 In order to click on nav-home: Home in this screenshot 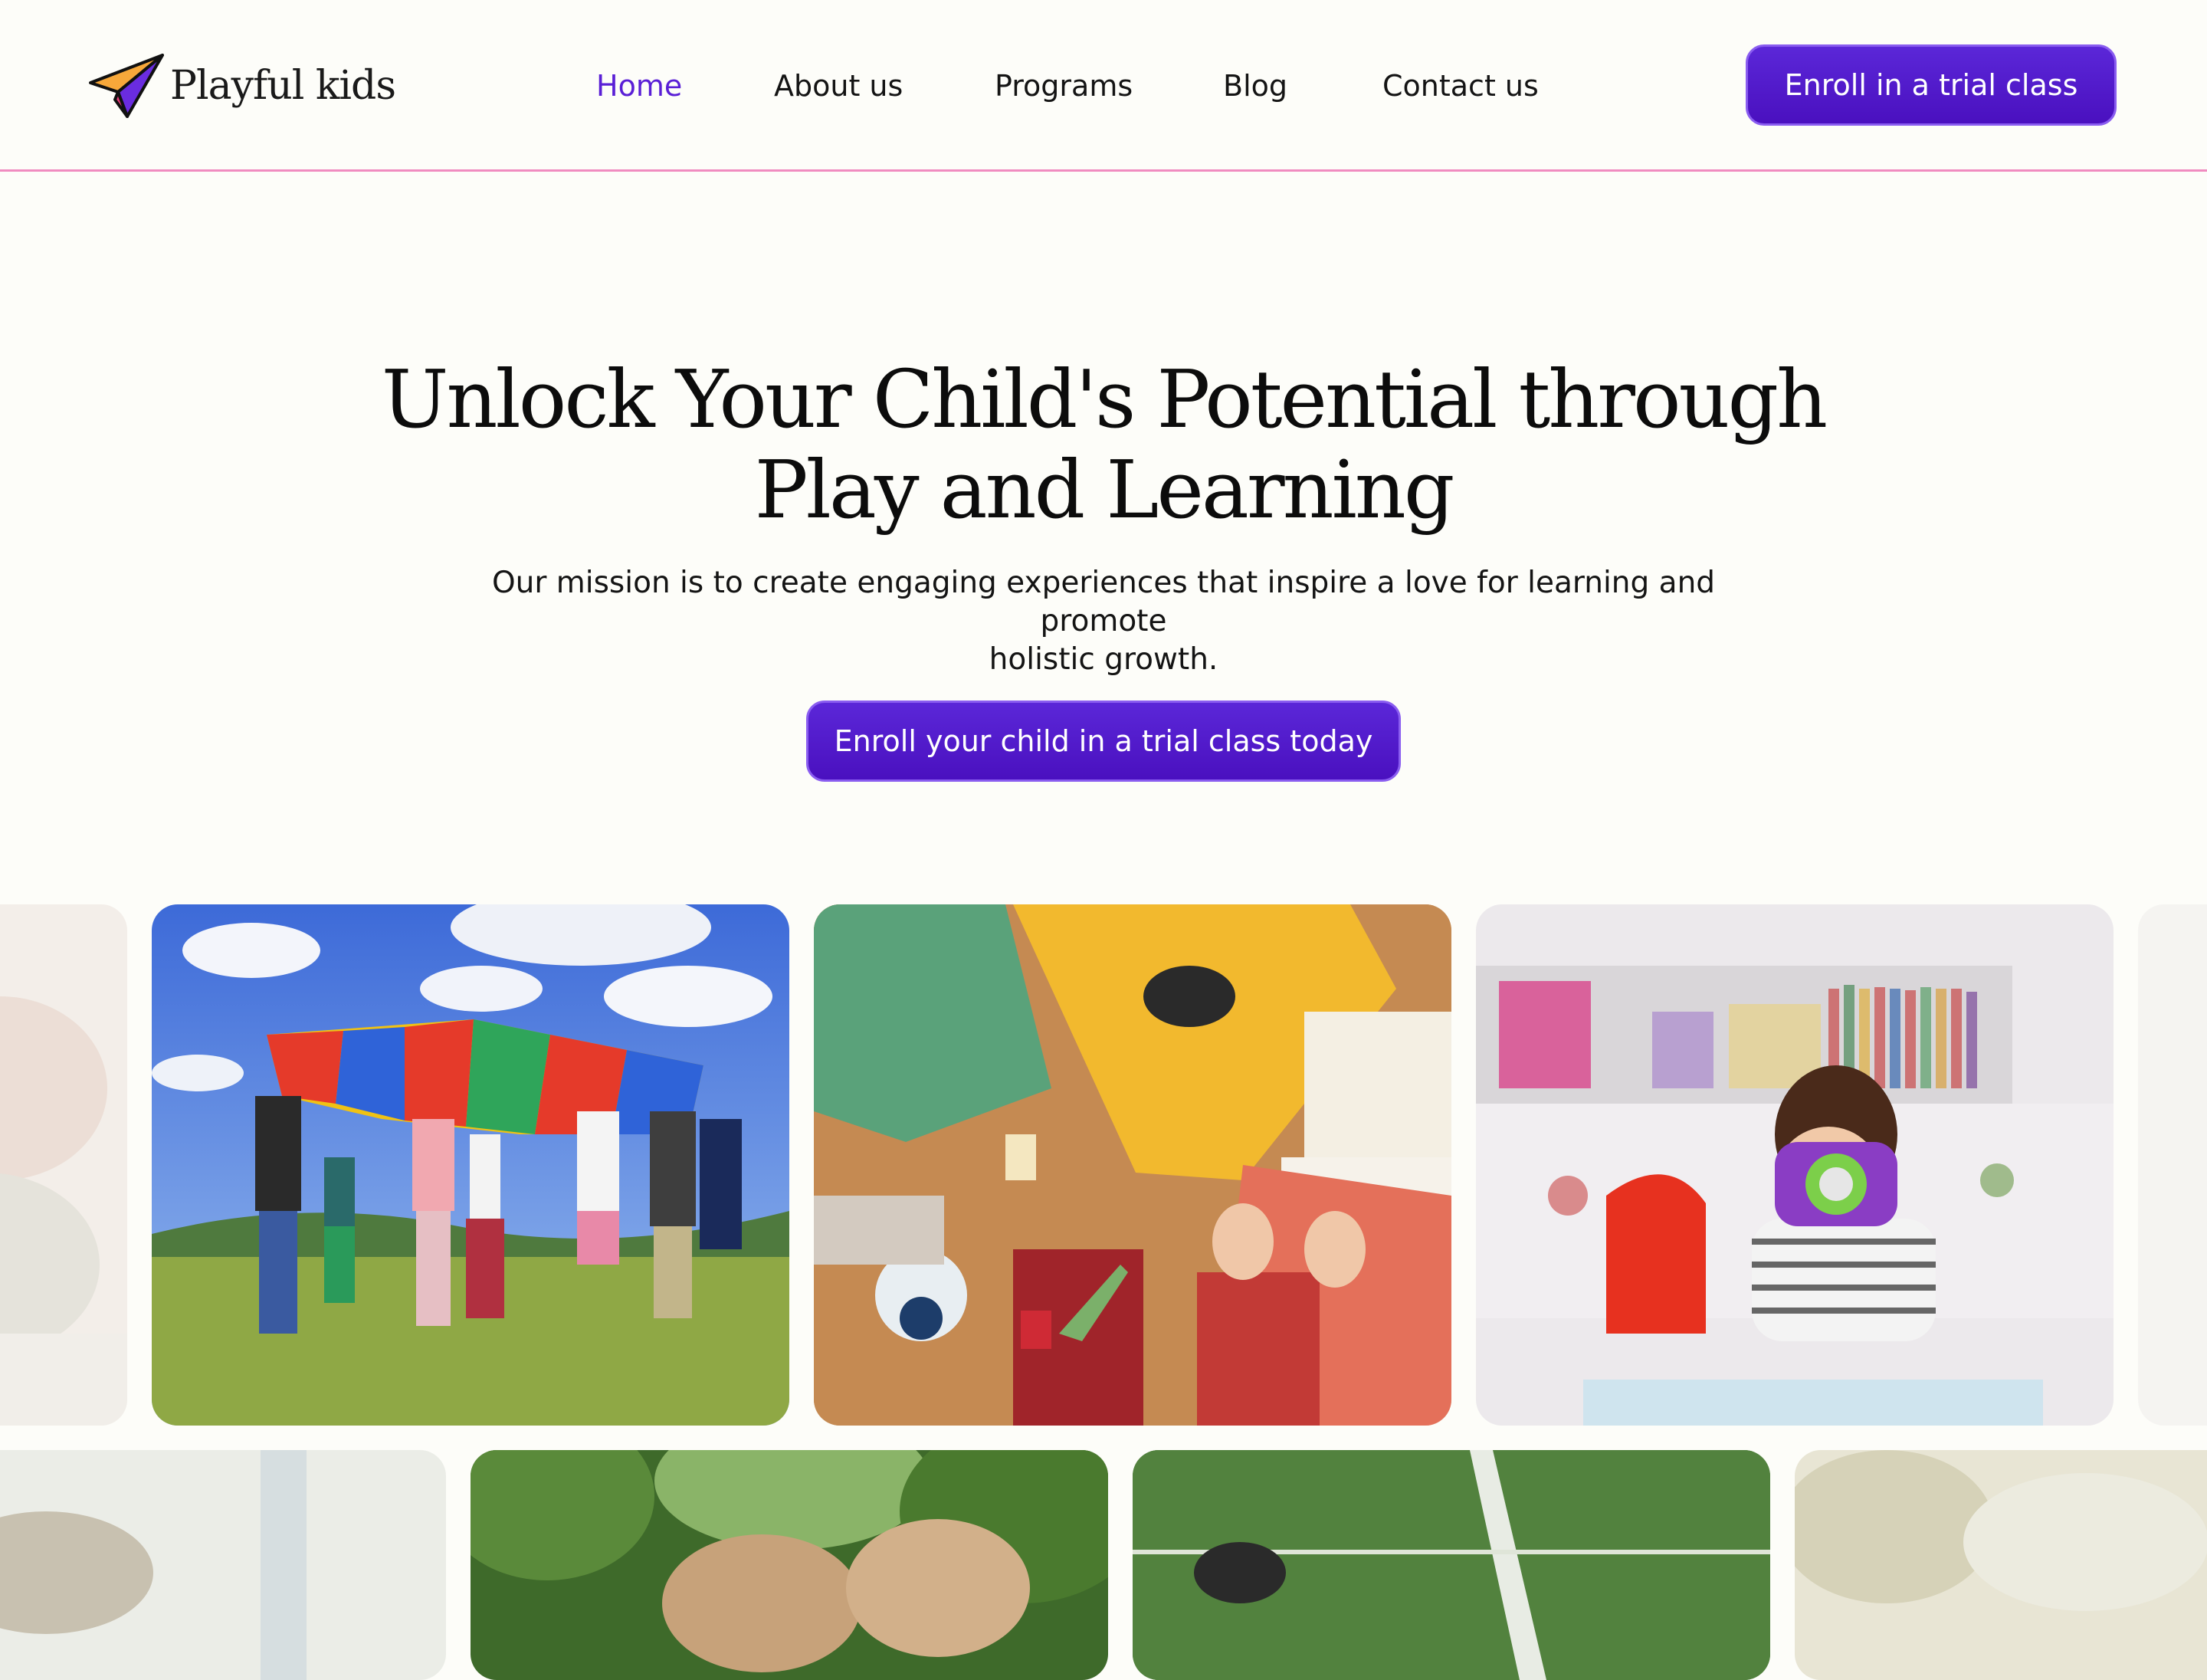, I will do `click(639, 85)`.